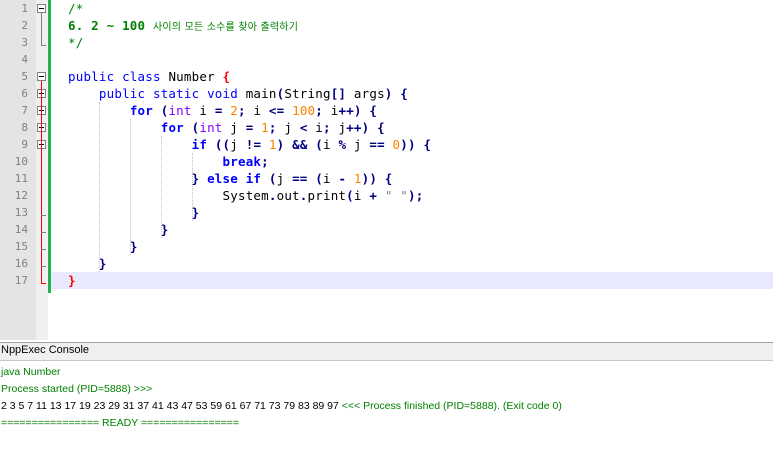  I want to click on code-token: args, so click(369, 93).